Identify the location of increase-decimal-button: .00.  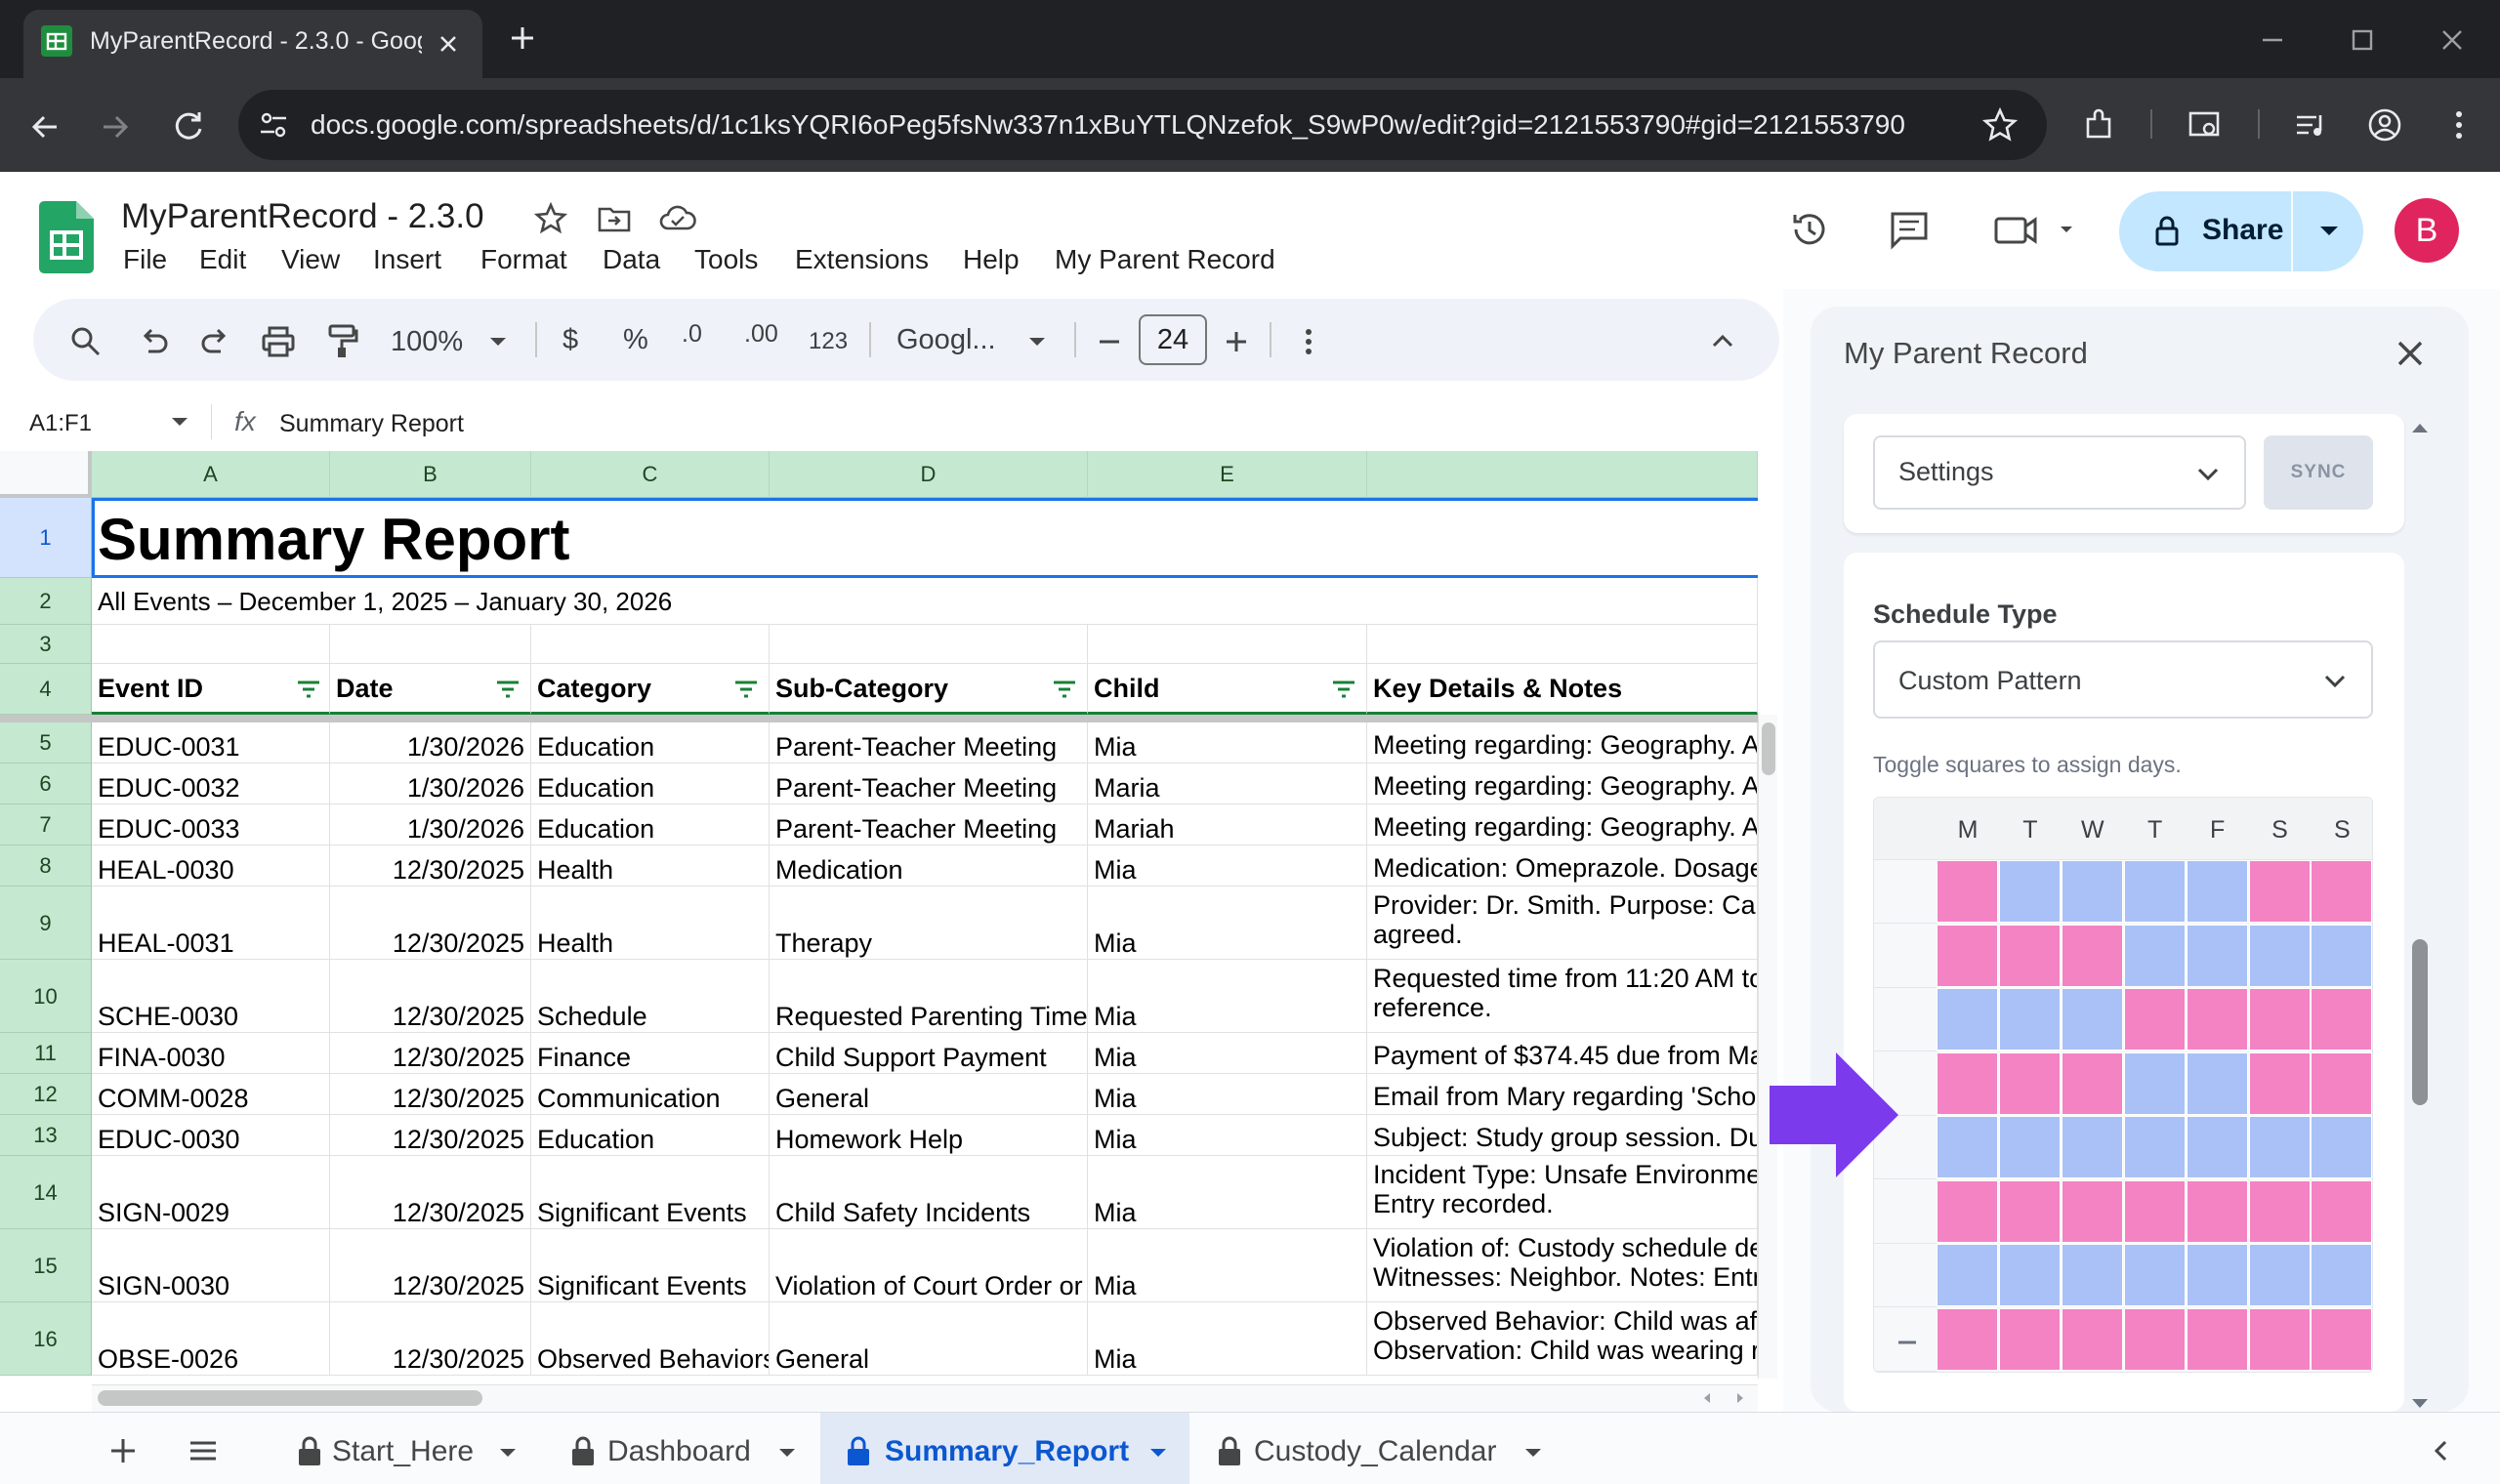
(761, 334).